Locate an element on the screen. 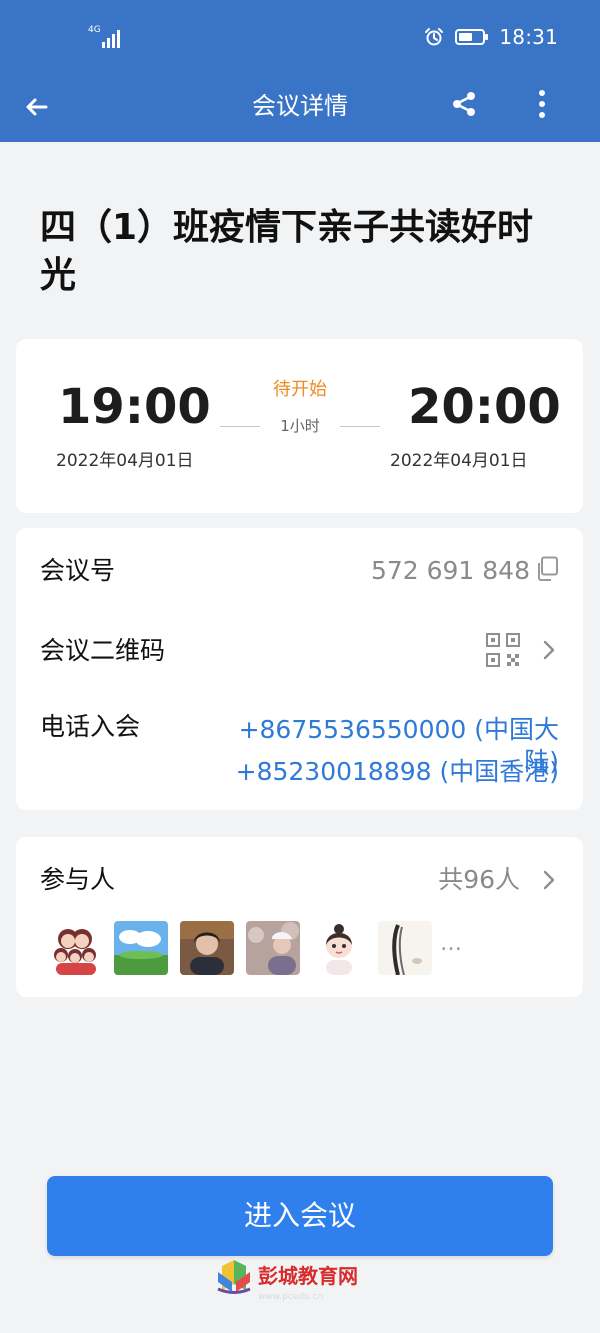 The image size is (600, 1333). network-signal: 4G is located at coordinates (106, 36).